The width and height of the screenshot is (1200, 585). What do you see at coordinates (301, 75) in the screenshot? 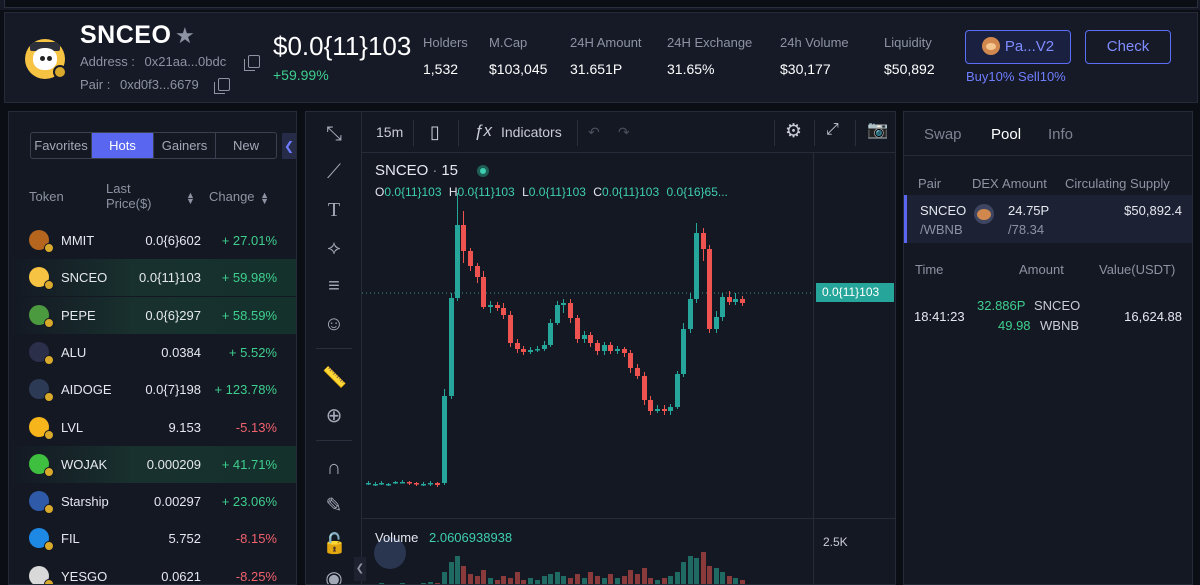
I see `price-change: +59.99%` at bounding box center [301, 75].